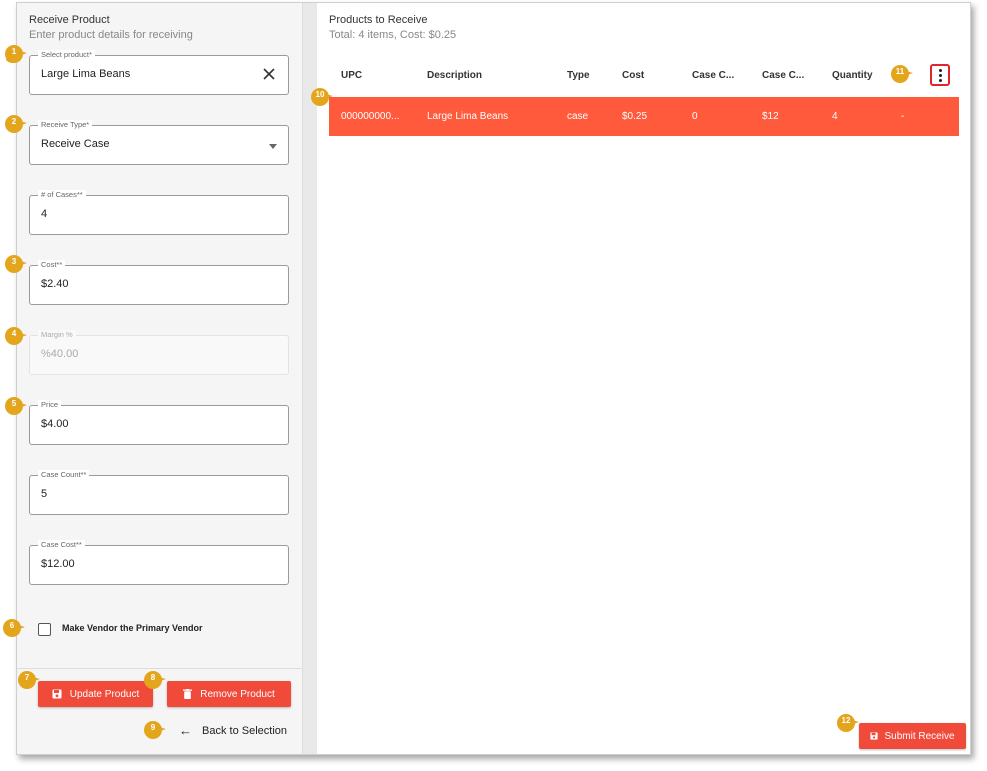 This screenshot has width=987, height=771. What do you see at coordinates (393, 35) in the screenshot?
I see `panel-summary: Total: 4 items, Cost: $0.25` at bounding box center [393, 35].